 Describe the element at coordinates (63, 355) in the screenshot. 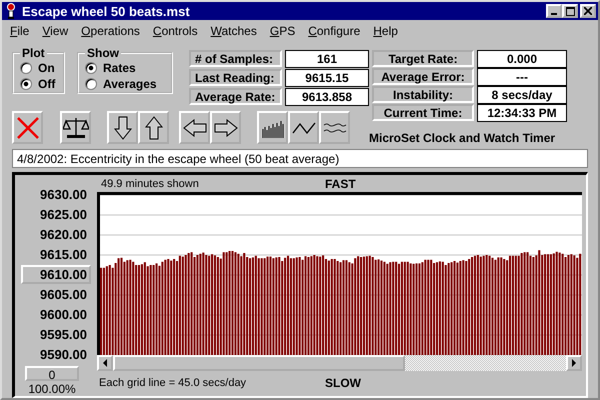

I see `y-tick-label: 9590.00` at that location.